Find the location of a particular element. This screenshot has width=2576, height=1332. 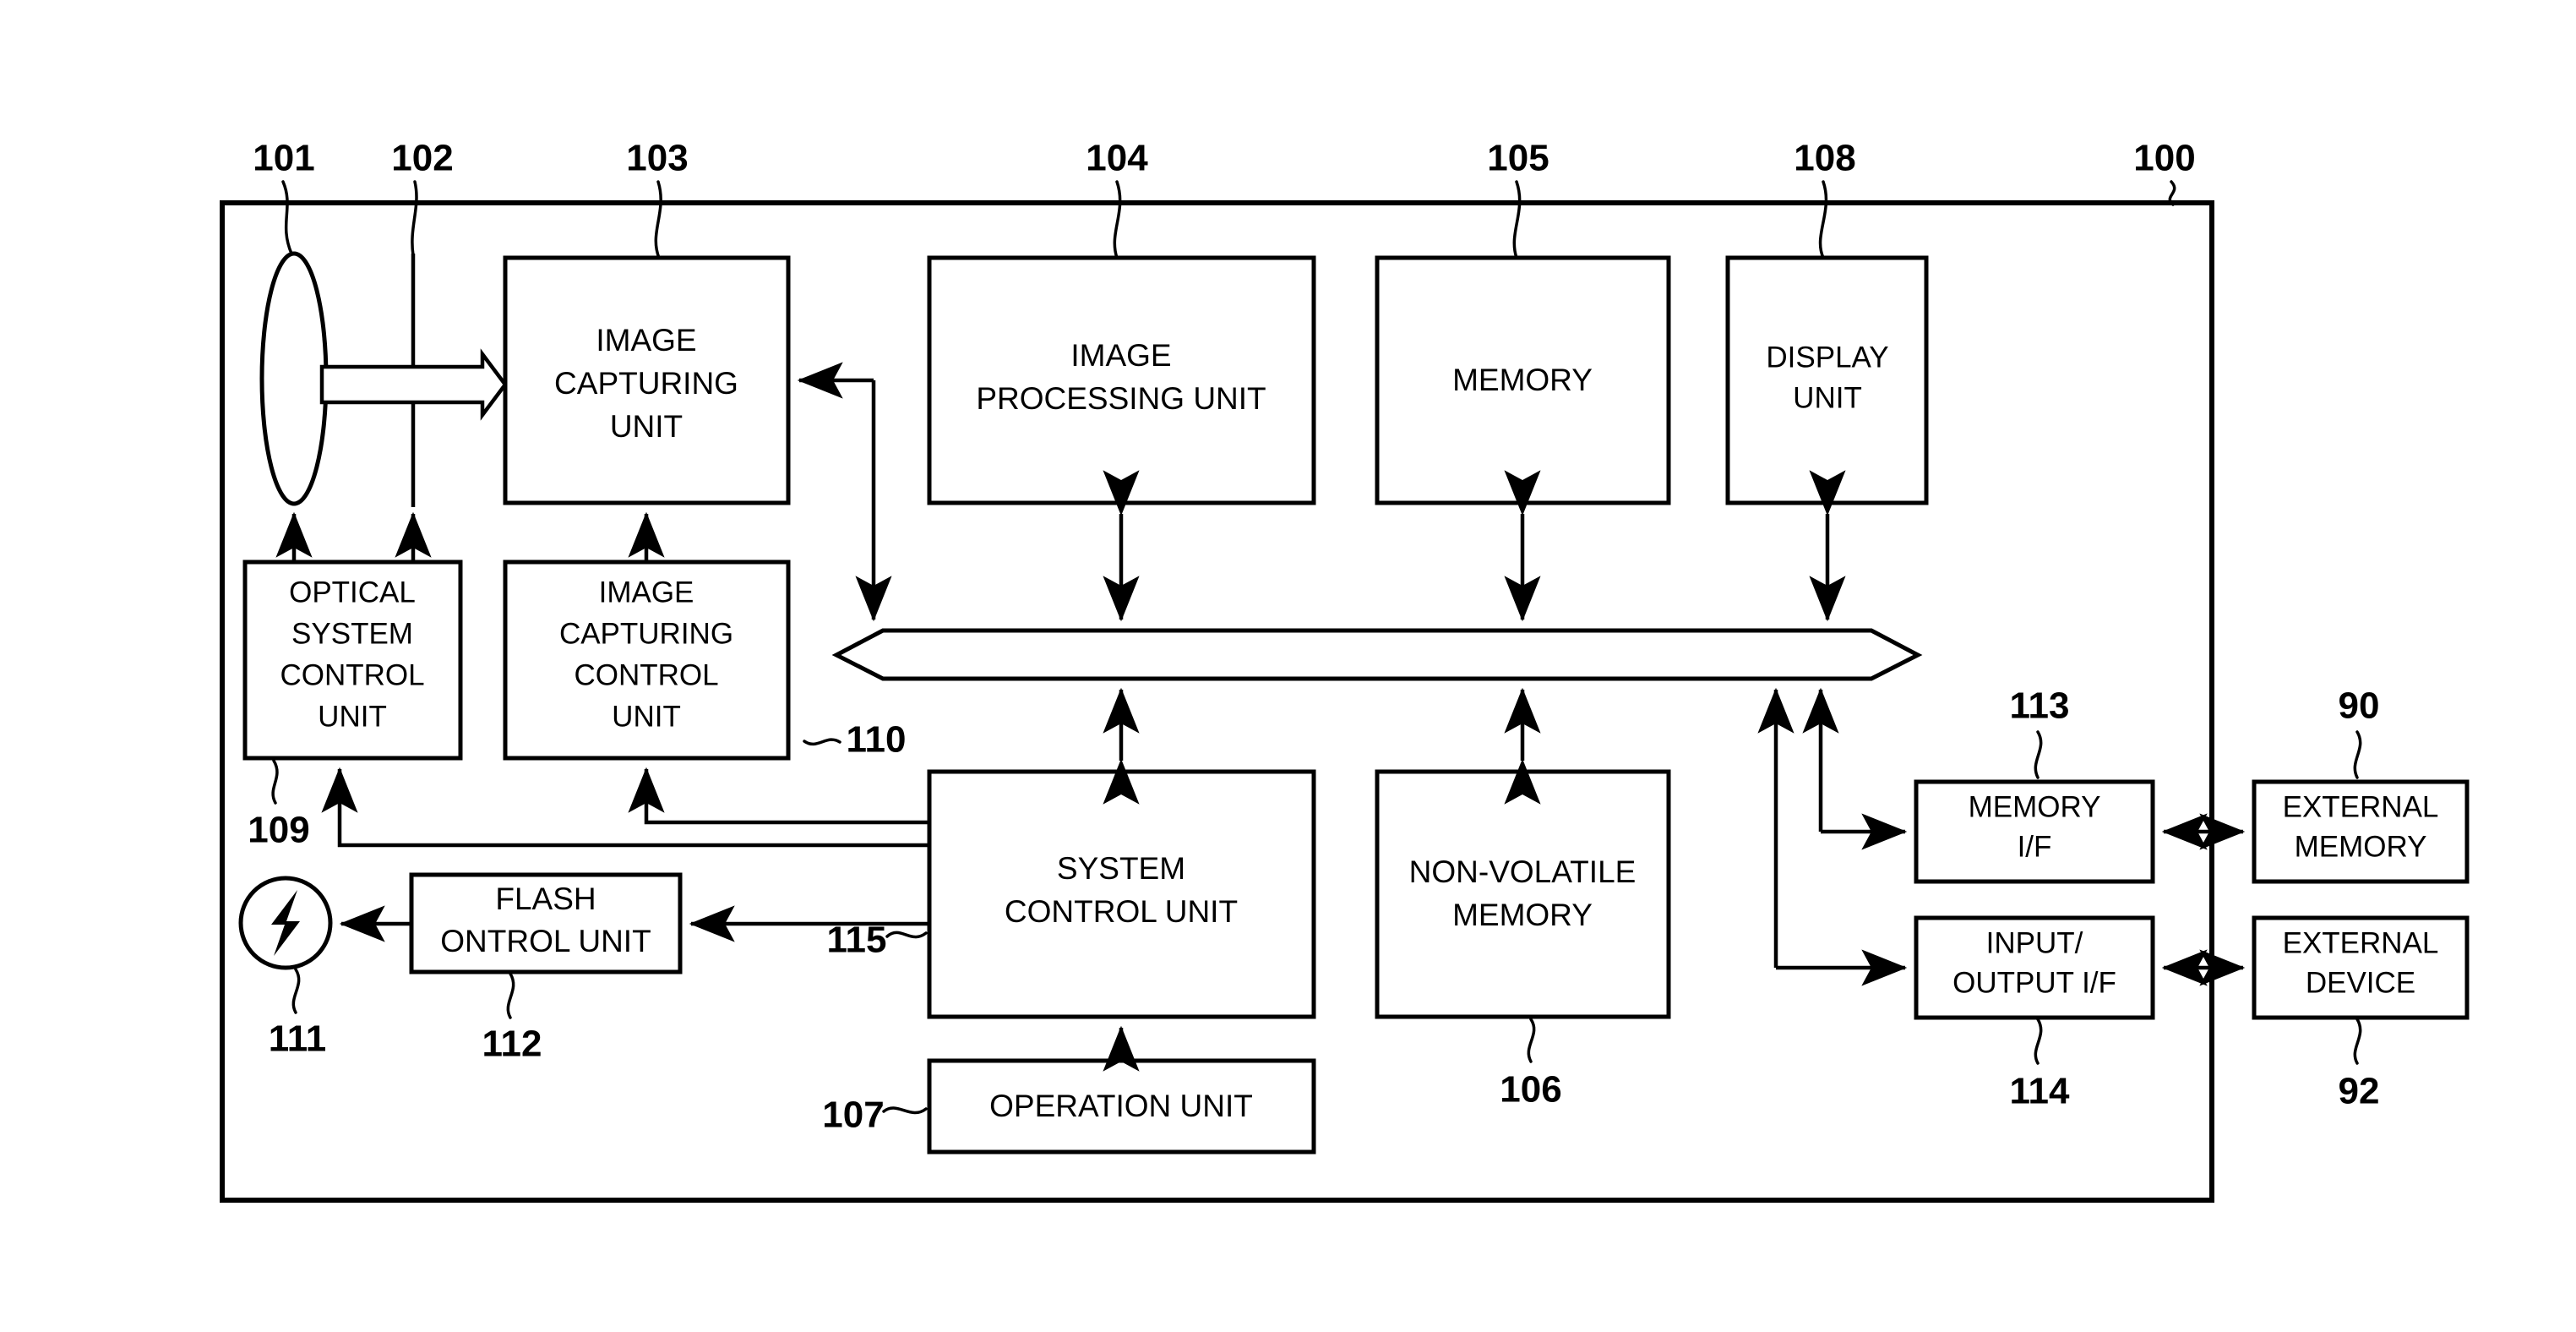

conn-scu-to-osc is located at coordinates (625, 807).